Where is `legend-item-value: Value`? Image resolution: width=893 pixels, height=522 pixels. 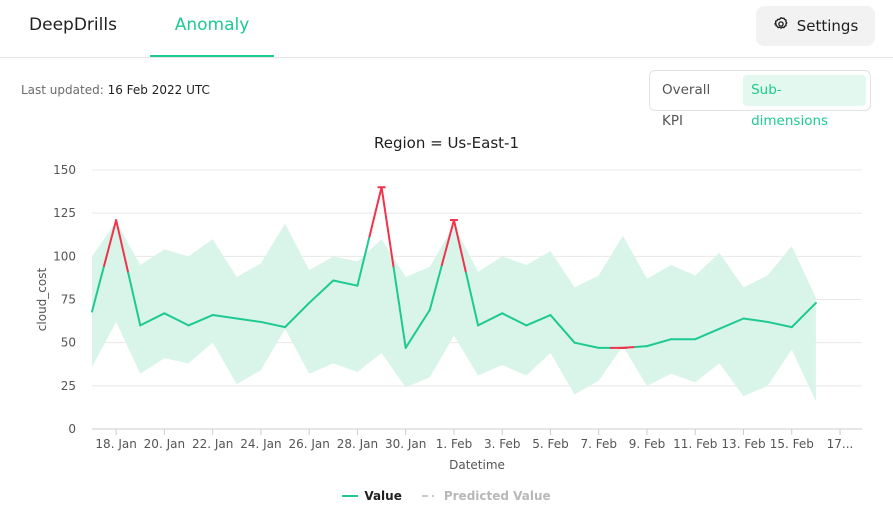
legend-item-value: Value is located at coordinates (372, 496).